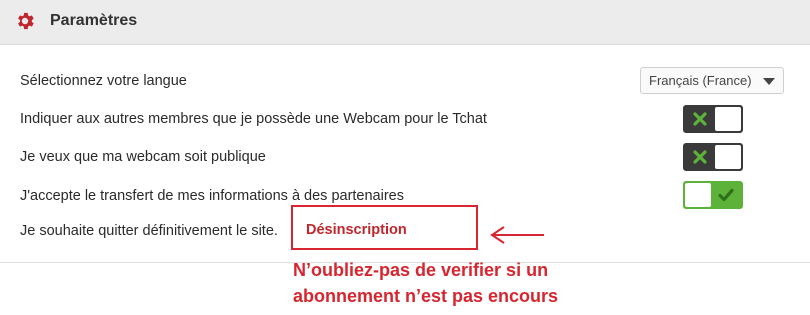 The height and width of the screenshot is (315, 810). What do you see at coordinates (426, 296) in the screenshot?
I see `annotation-line-2: abonnement n’est pas encours` at bounding box center [426, 296].